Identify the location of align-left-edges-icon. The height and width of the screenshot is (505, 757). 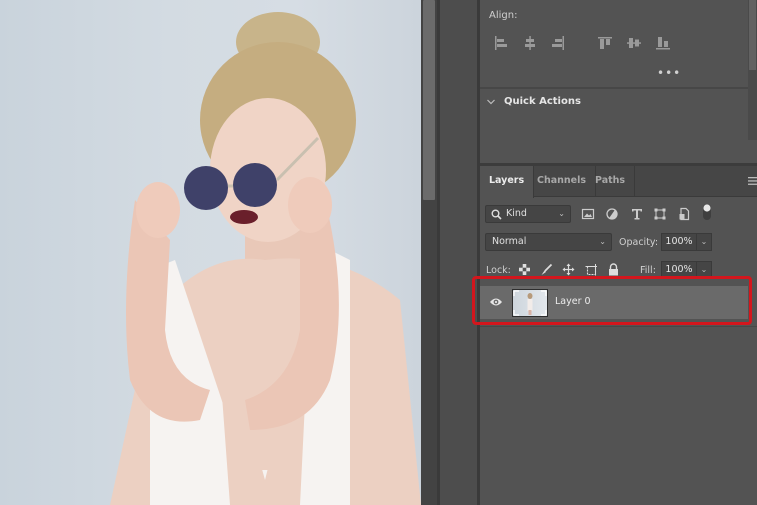
(501, 43).